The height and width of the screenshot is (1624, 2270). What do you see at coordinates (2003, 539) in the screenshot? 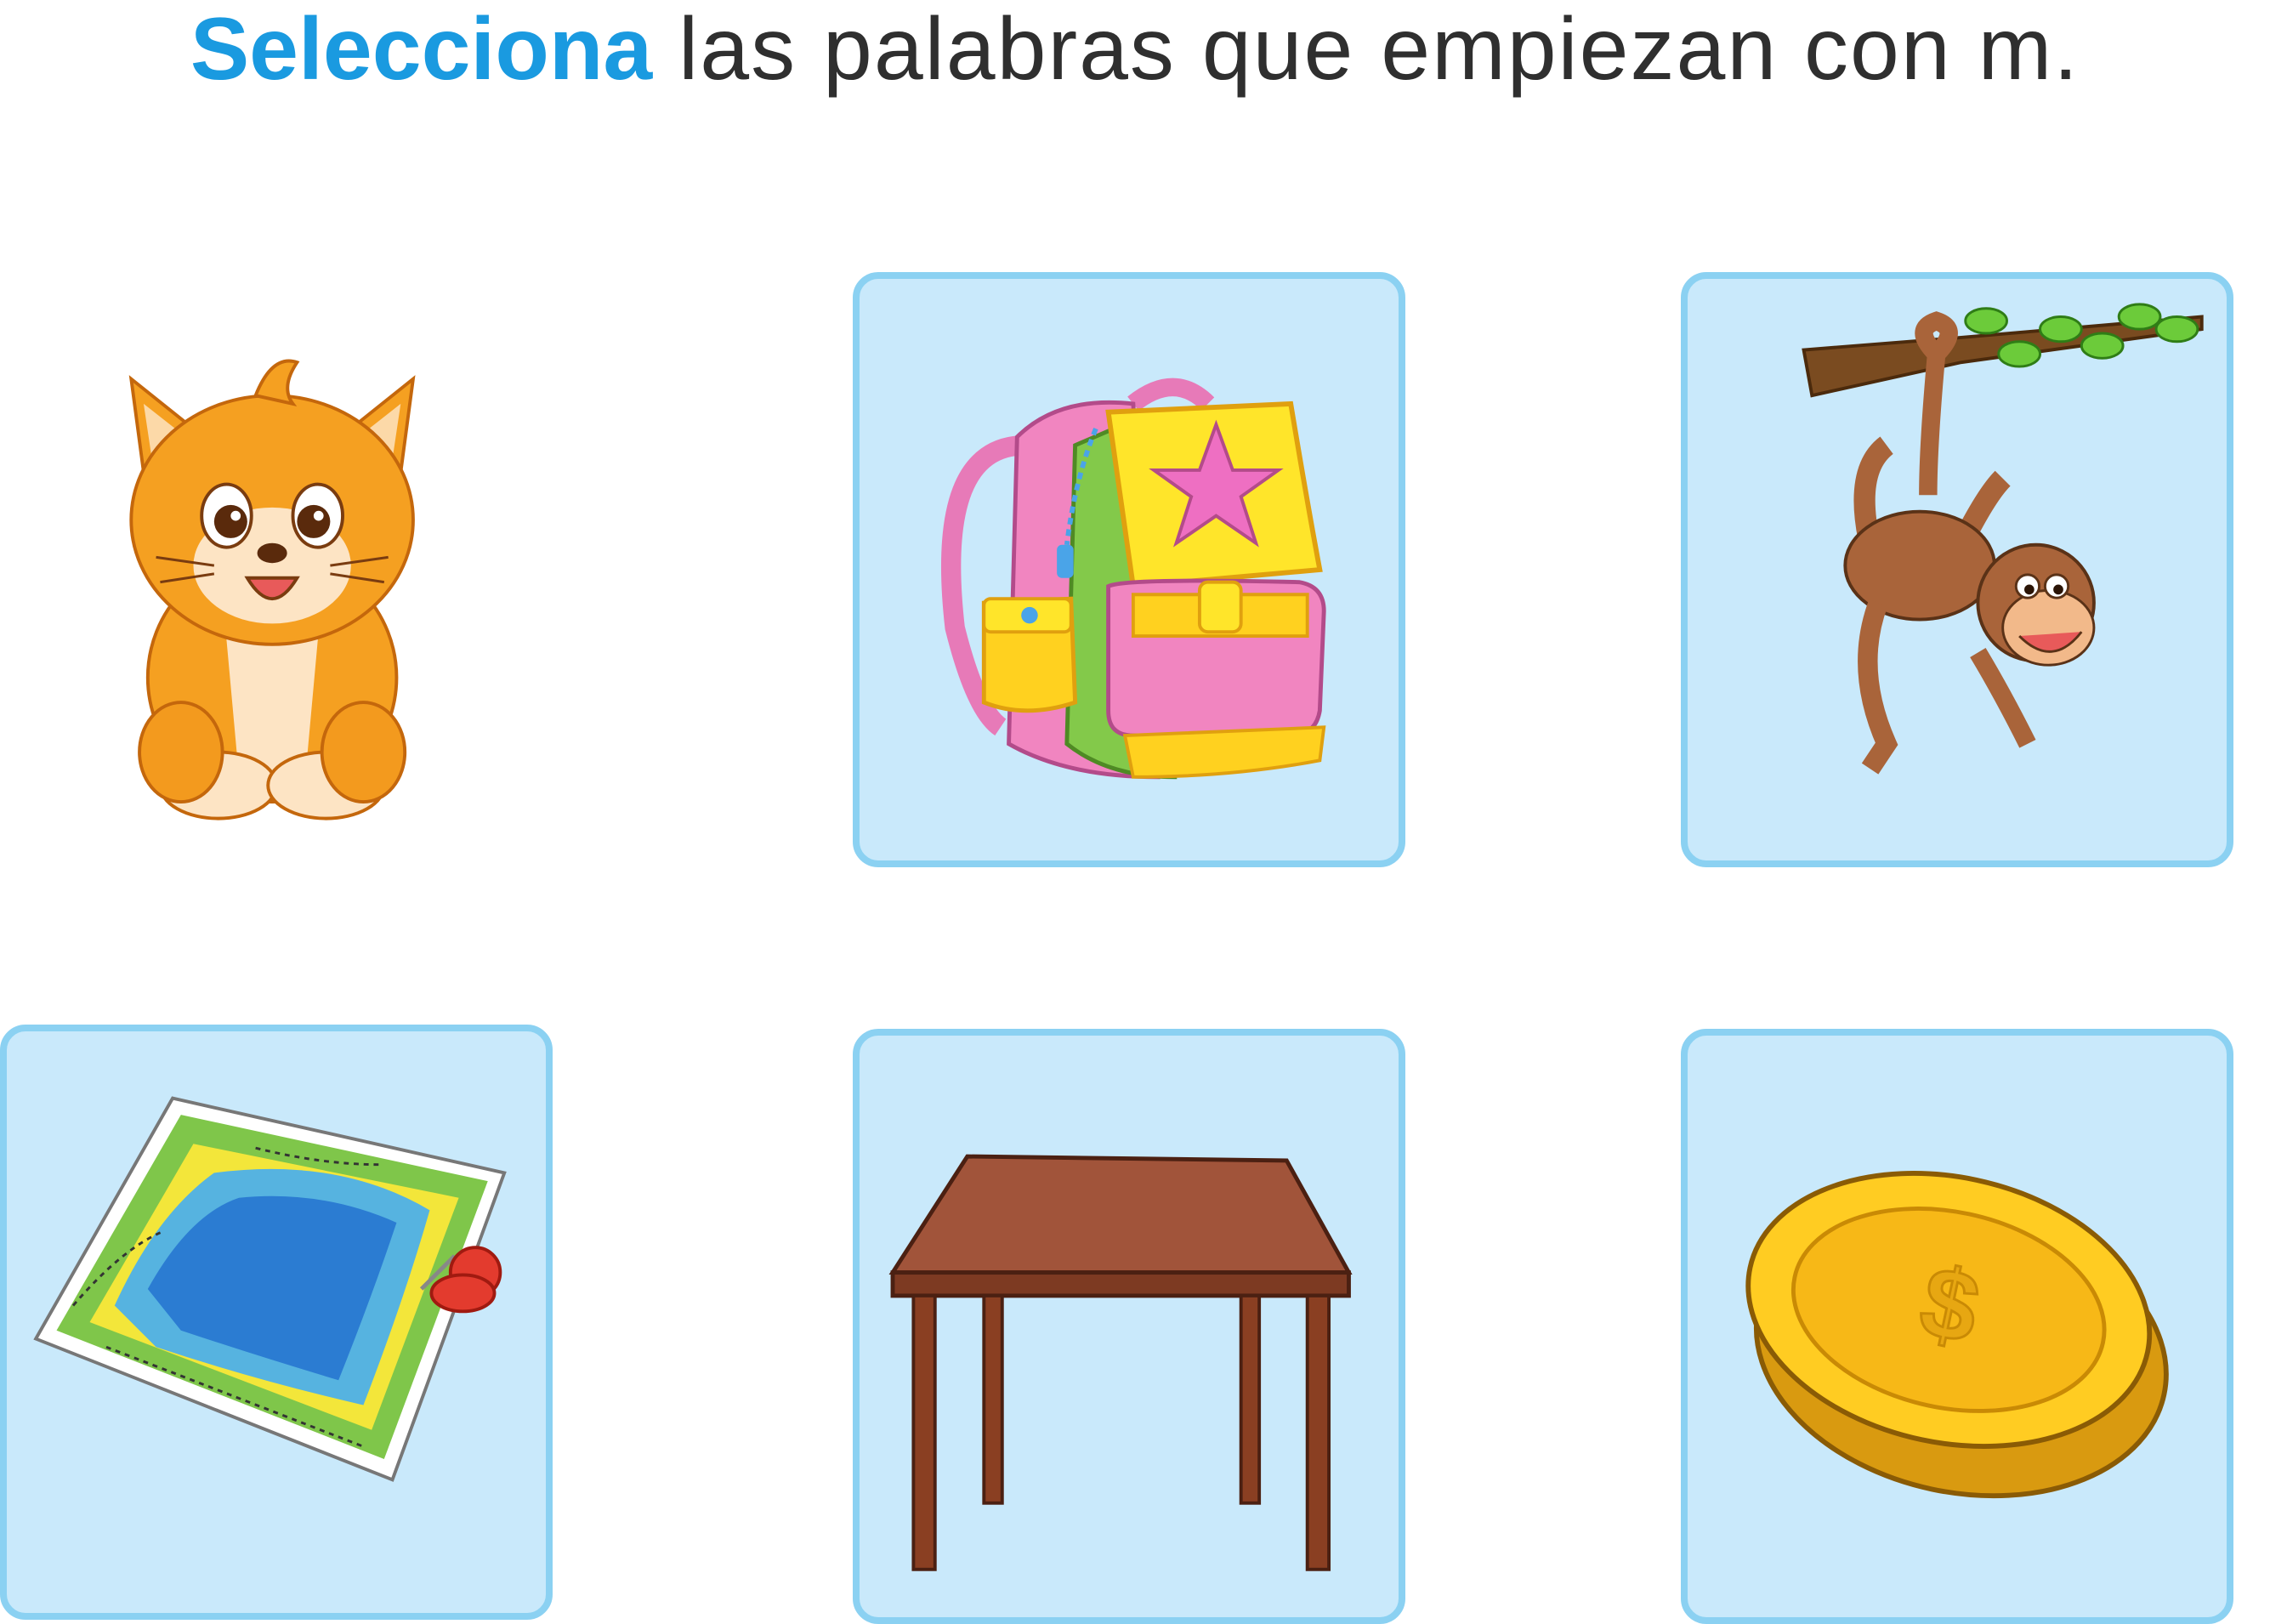
I see `monkey-icon` at bounding box center [2003, 539].